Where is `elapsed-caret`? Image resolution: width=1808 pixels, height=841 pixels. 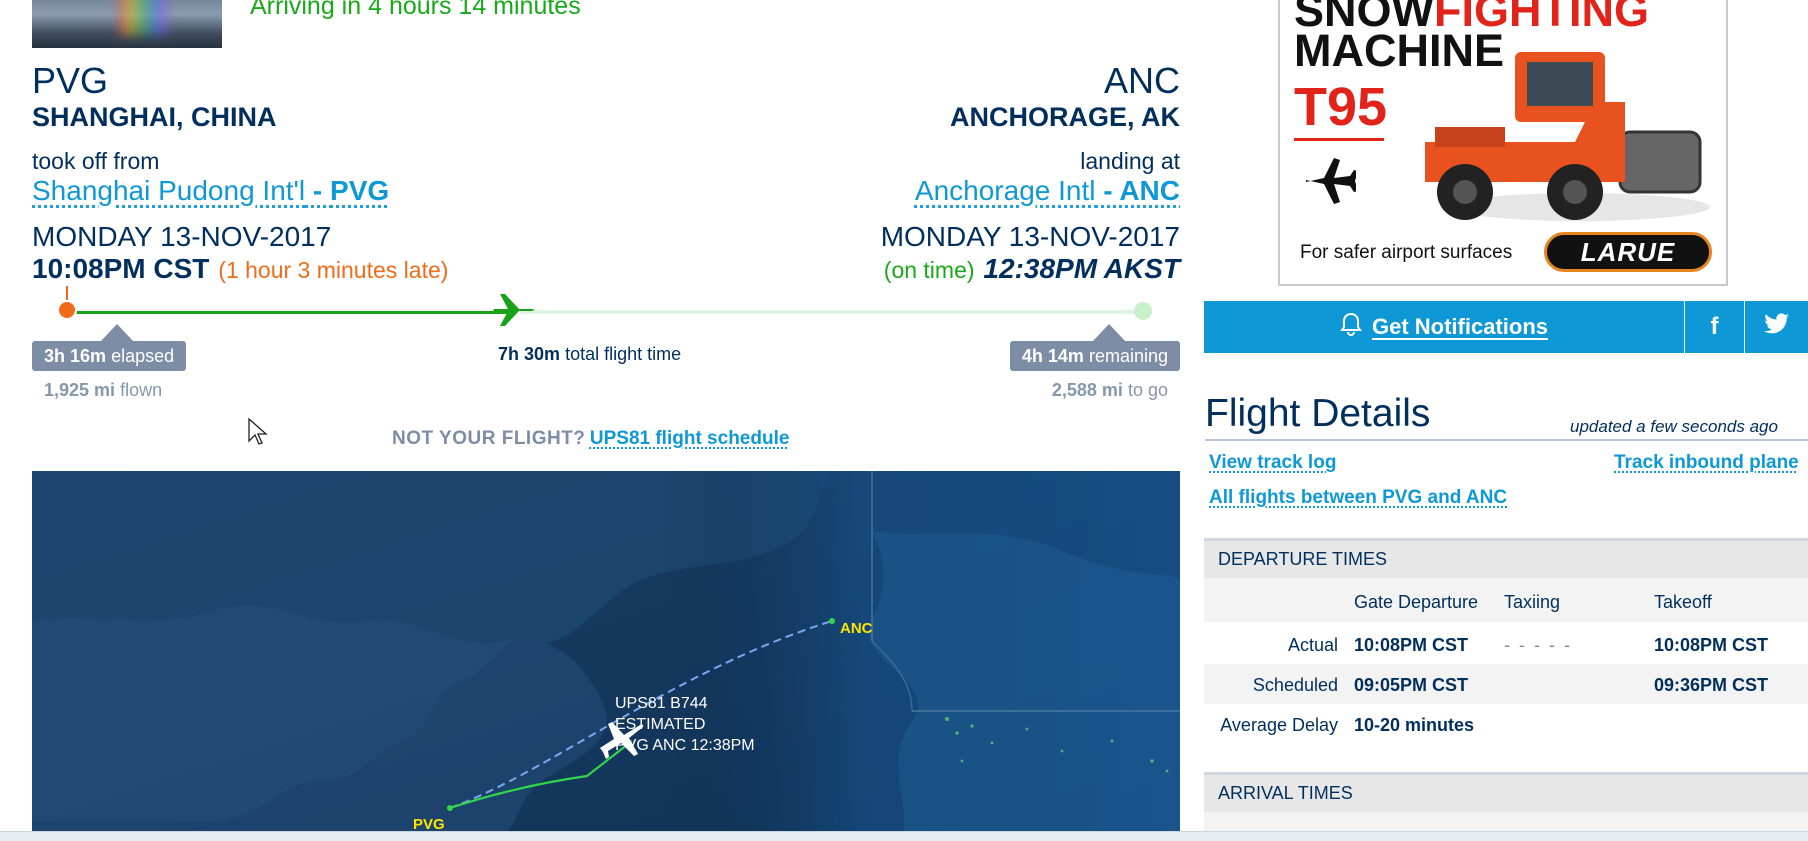
elapsed-caret is located at coordinates (117, 333).